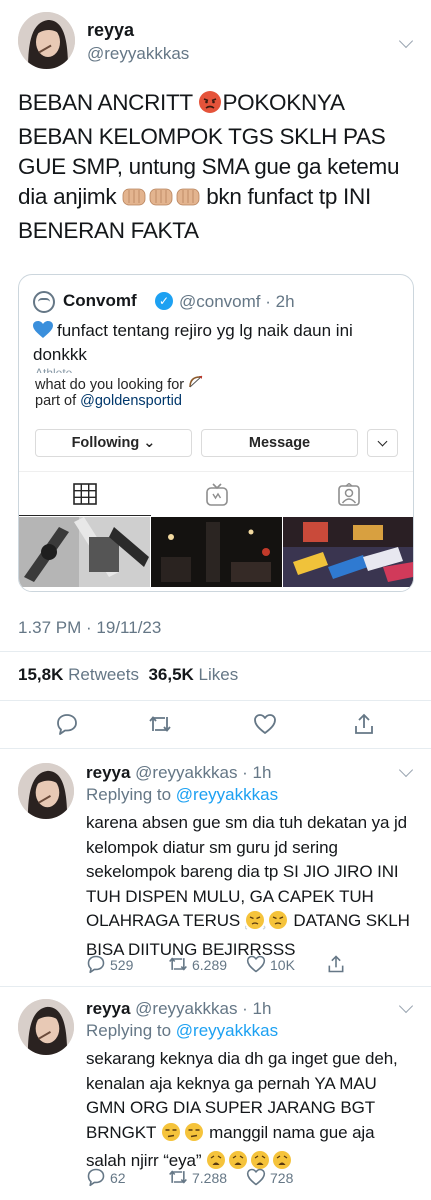  I want to click on bow-arrow-emoji, so click(196, 384).